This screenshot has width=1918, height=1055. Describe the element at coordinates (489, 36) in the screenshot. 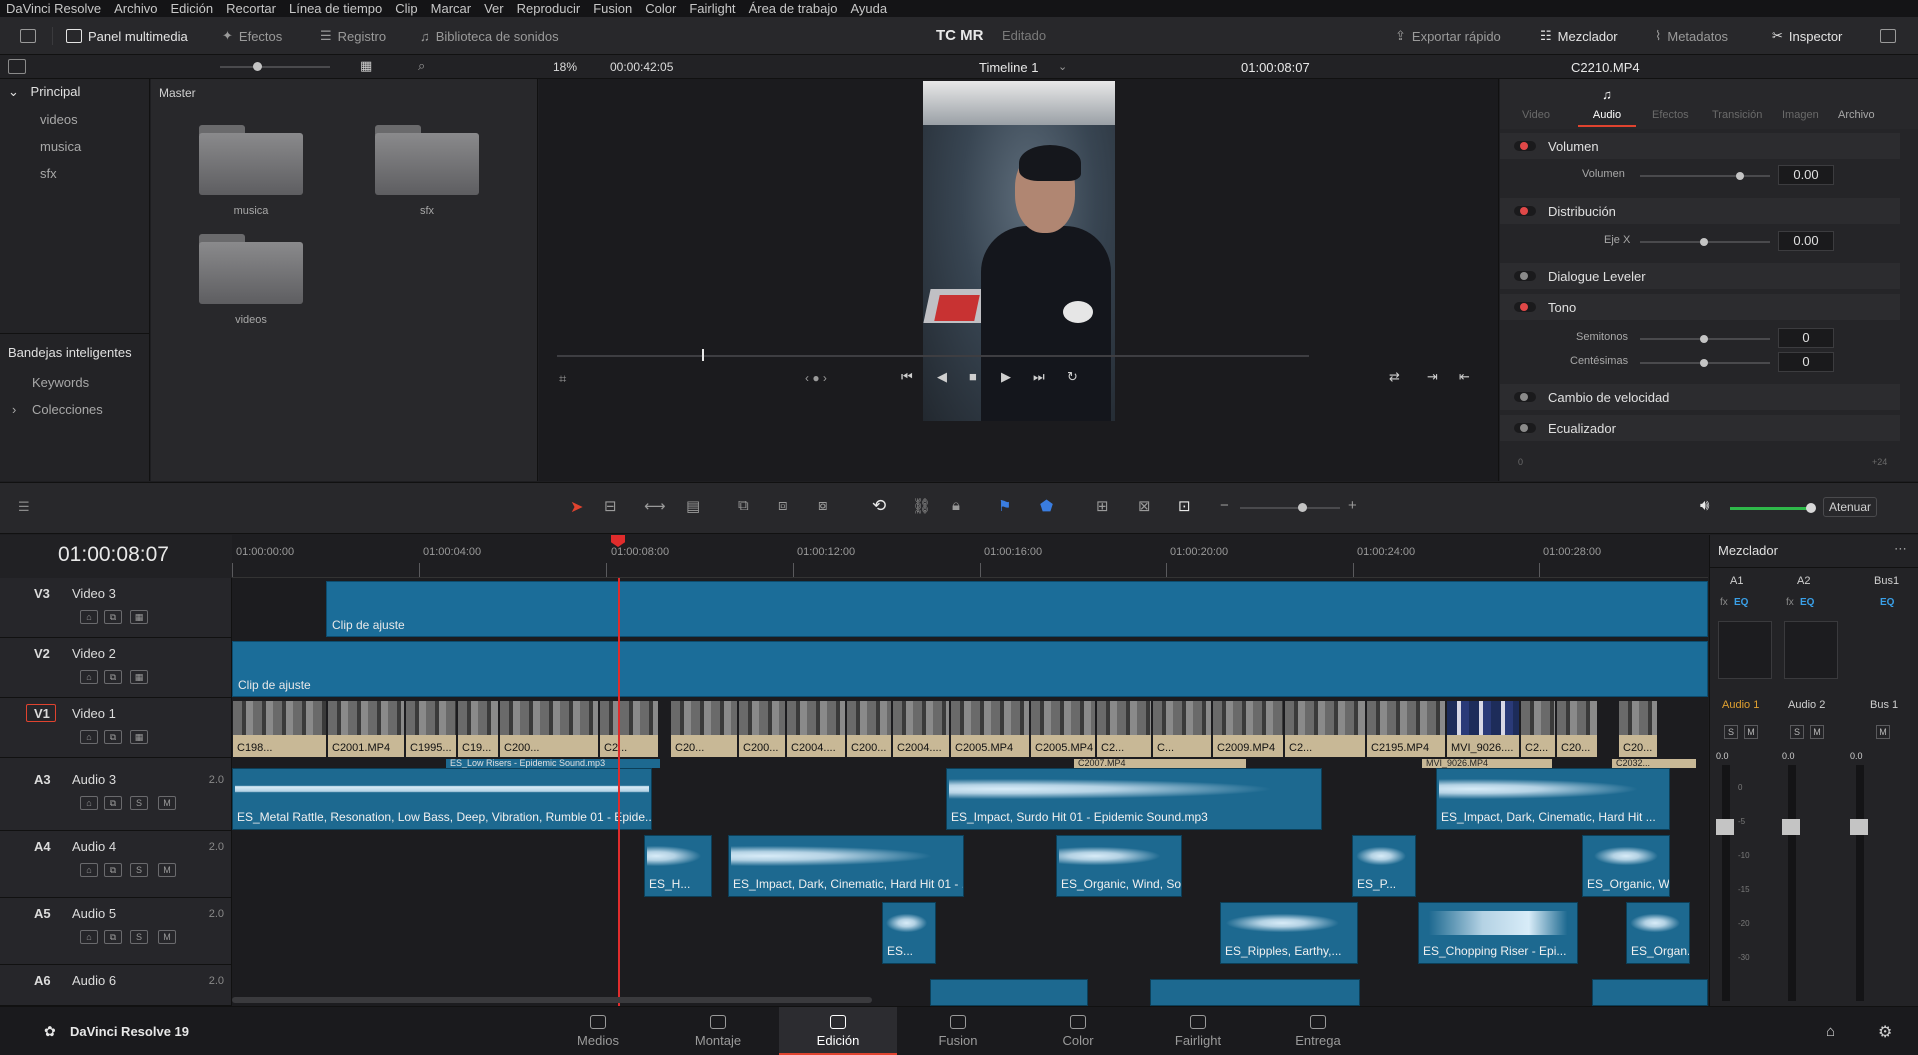

I see `sound-library-button: ♫ Biblioteca de sonidos` at that location.